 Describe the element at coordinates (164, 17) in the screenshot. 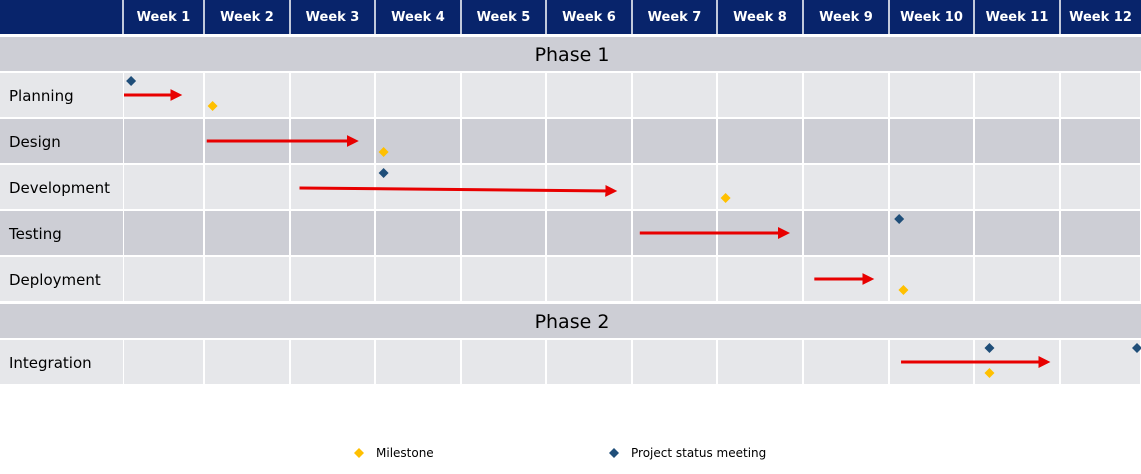

I see `week-header-label: Week 1` at that location.